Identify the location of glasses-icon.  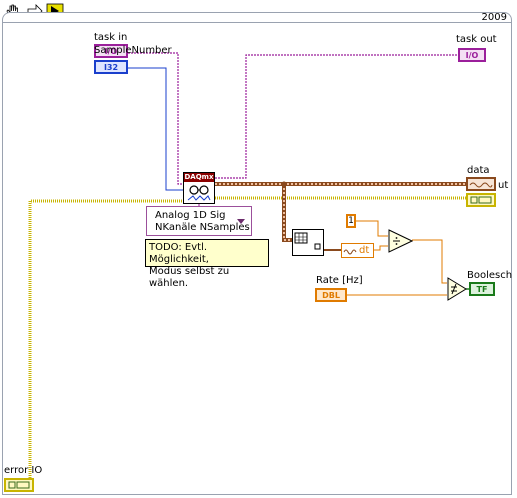
(199, 193).